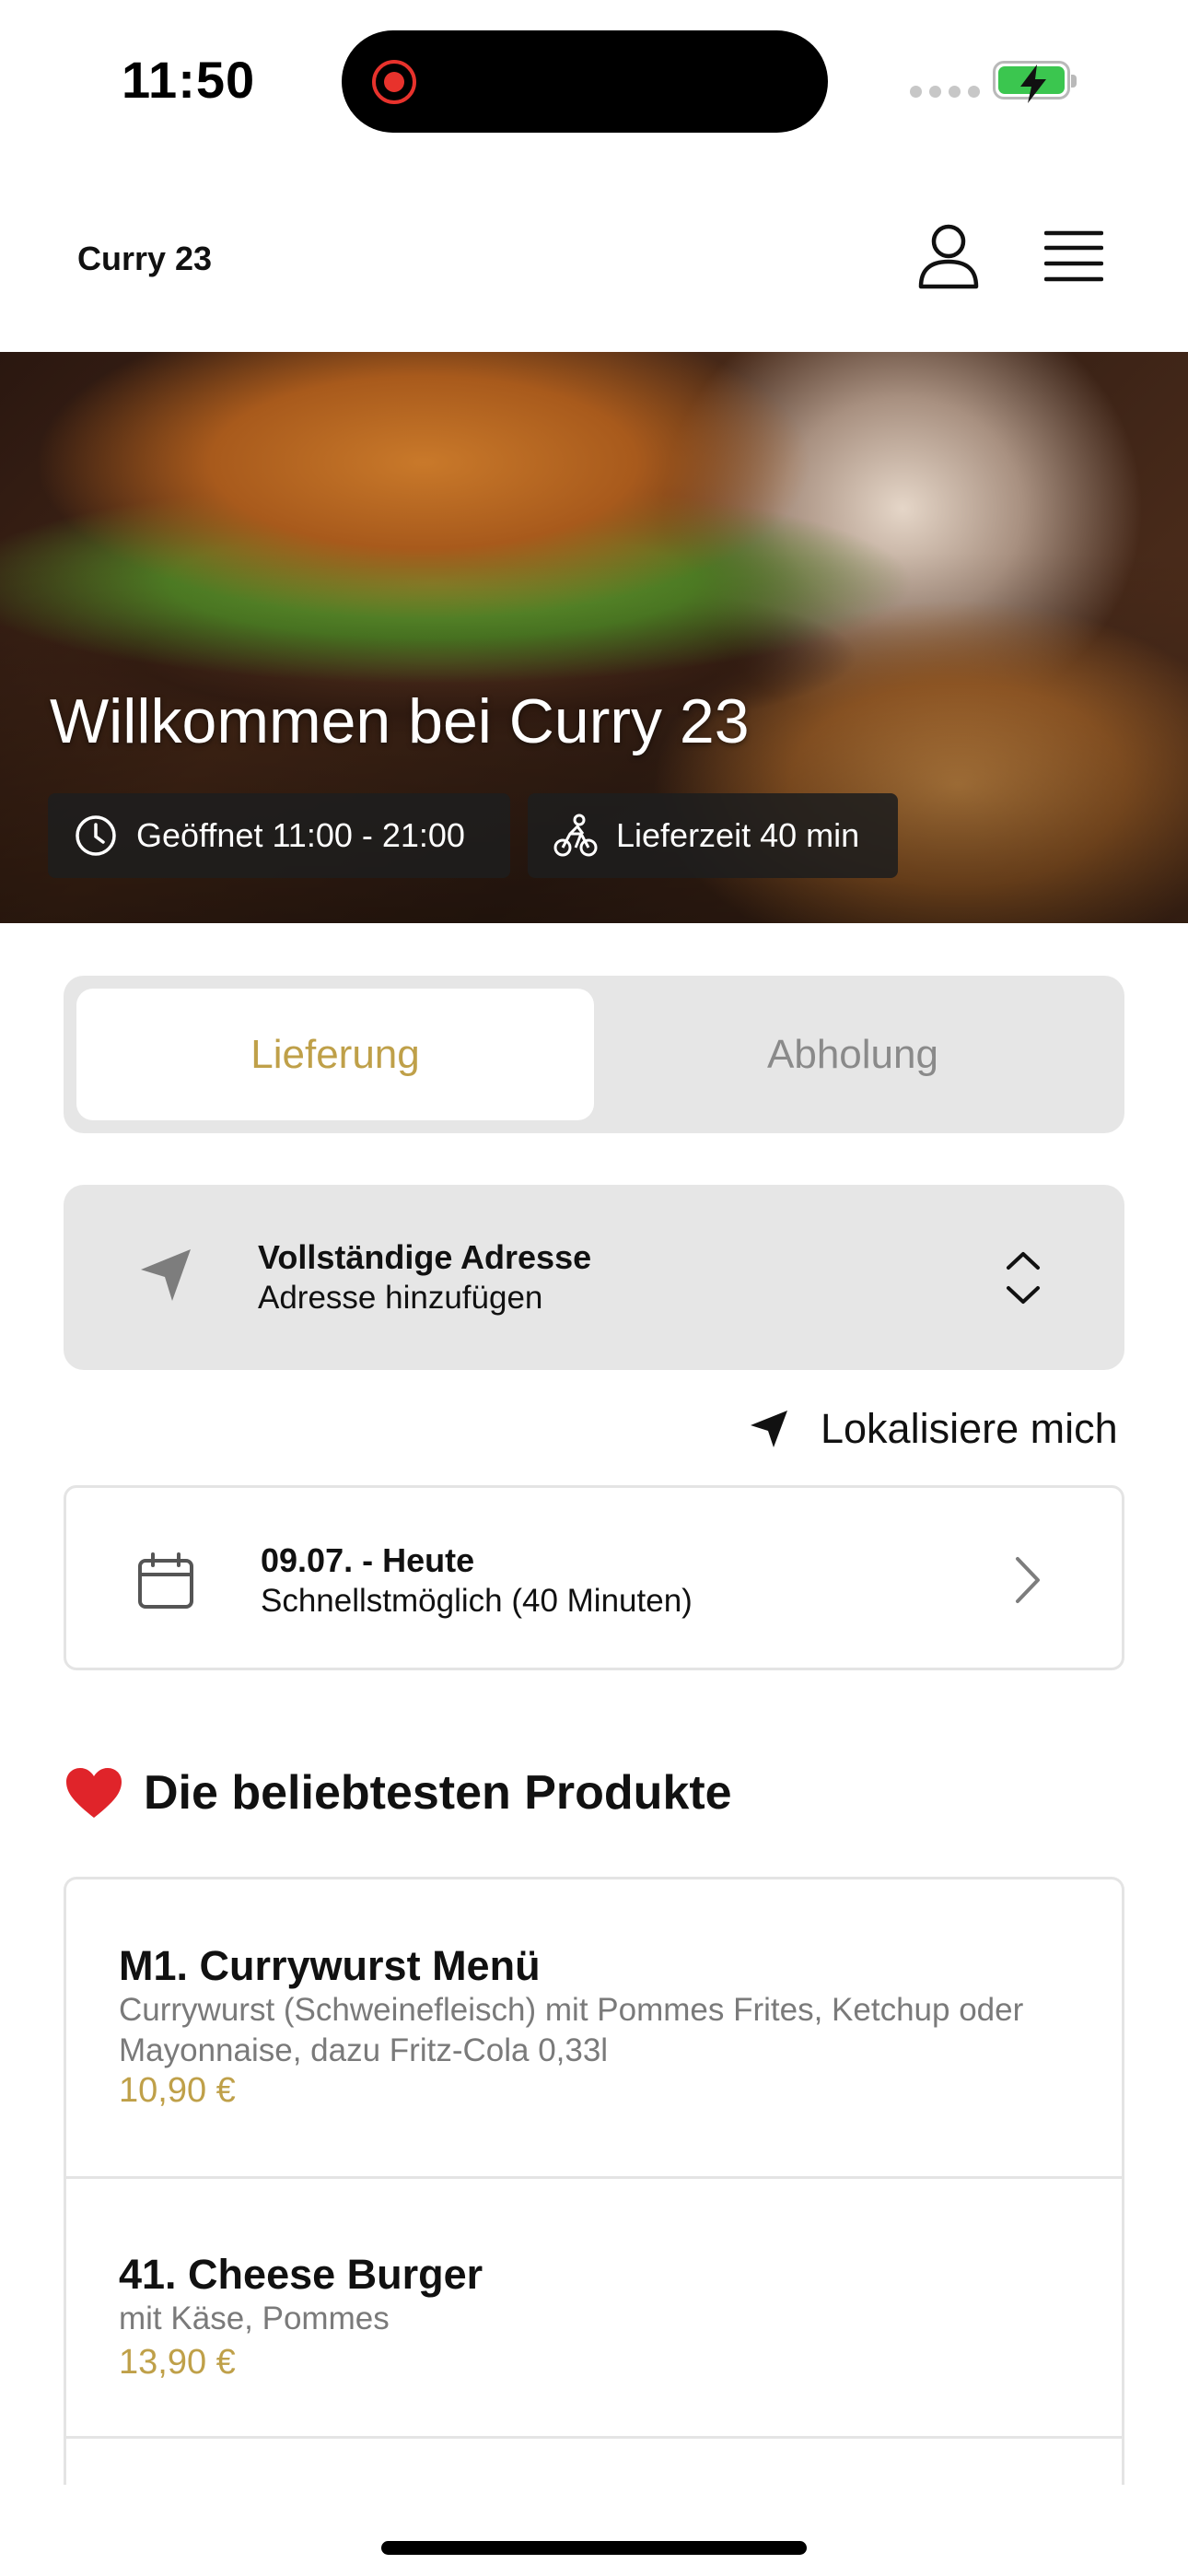 The height and width of the screenshot is (2576, 1188). Describe the element at coordinates (575, 835) in the screenshot. I see `bicycle-courier-icon` at that location.